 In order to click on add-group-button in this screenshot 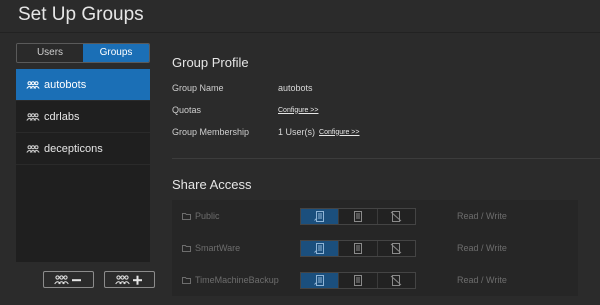, I will do `click(129, 279)`.